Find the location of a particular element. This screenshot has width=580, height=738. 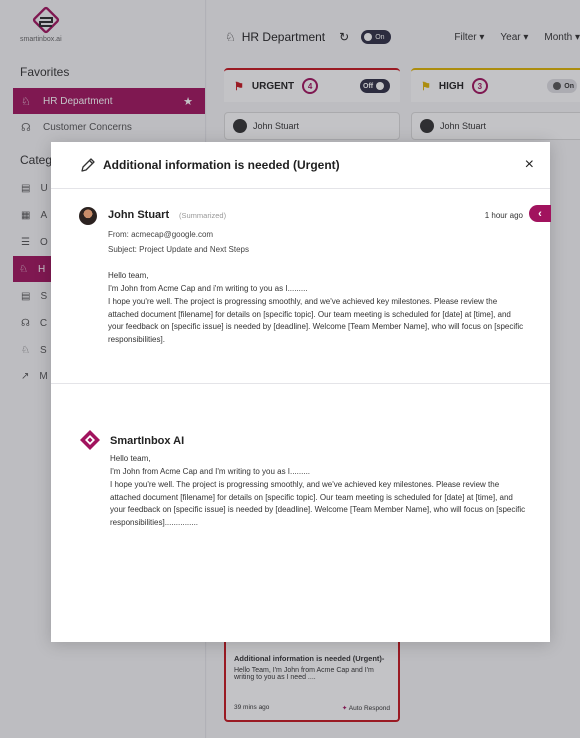

email-from: From: acmecap@google.com is located at coordinates (161, 234).